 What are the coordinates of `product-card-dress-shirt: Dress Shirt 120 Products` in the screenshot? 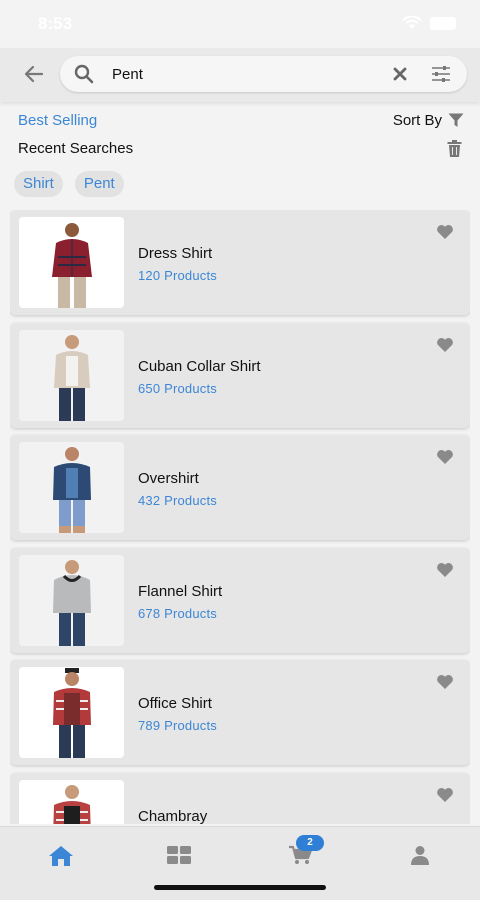 It's located at (240, 262).